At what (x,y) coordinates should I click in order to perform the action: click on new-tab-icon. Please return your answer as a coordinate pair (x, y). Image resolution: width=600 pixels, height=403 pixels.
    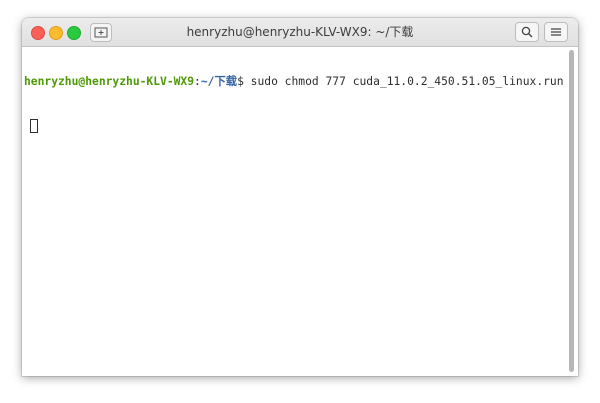
    Looking at the image, I should click on (101, 32).